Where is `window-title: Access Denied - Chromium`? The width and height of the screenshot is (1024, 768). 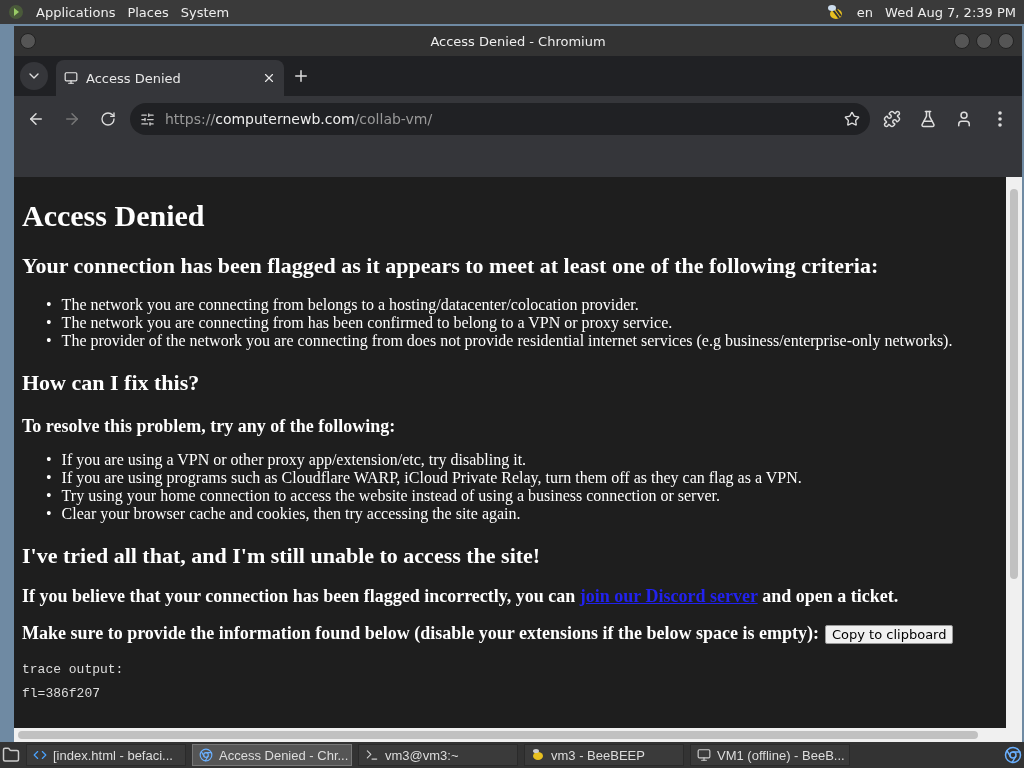 window-title: Access Denied - Chromium is located at coordinates (518, 41).